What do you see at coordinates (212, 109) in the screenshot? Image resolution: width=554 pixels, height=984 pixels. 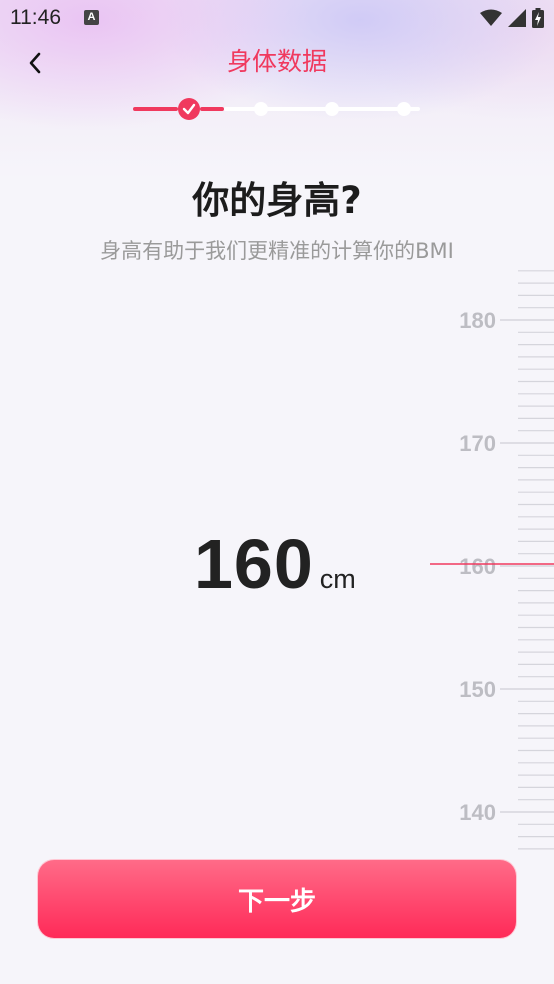 I see `stepper-line-current` at bounding box center [212, 109].